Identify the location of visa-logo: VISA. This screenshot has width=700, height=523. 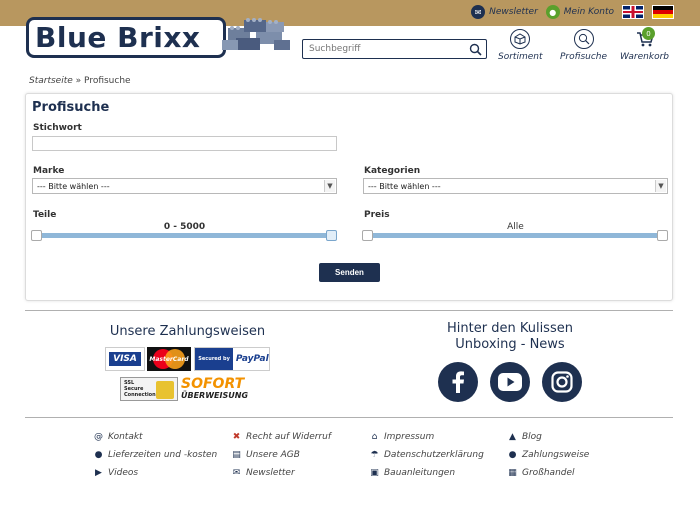
(125, 359).